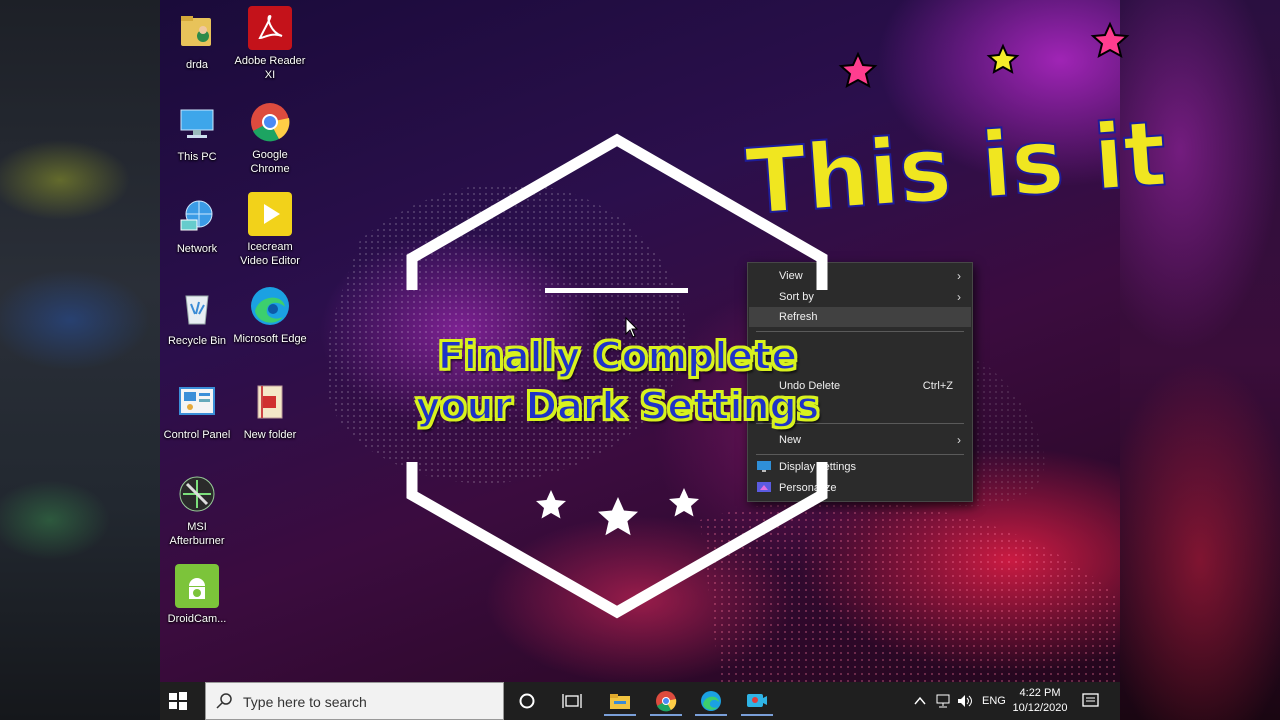  Describe the element at coordinates (818, 467) in the screenshot. I see `menu-item-label: Display settings` at that location.